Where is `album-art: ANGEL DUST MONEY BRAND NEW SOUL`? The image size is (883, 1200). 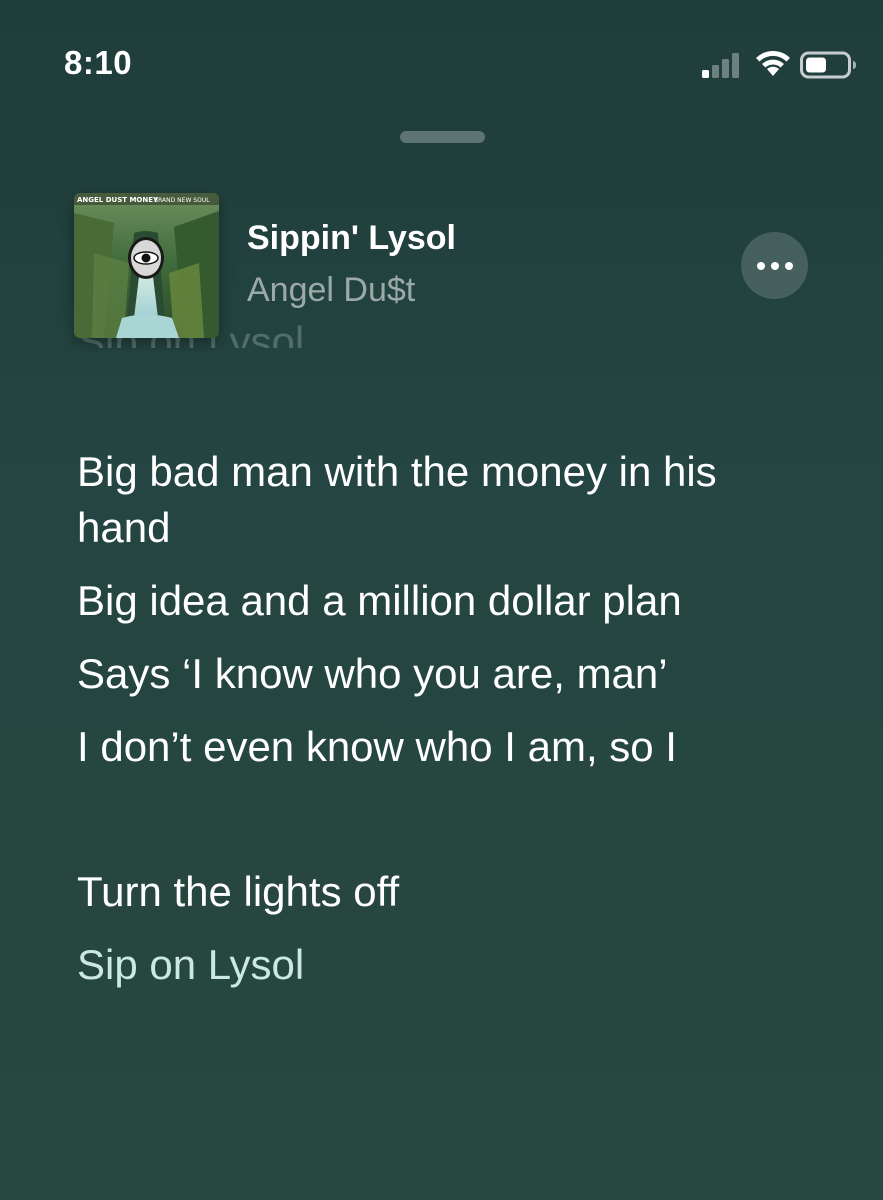 album-art: ANGEL DUST MONEY BRAND NEW SOUL is located at coordinates (146, 265).